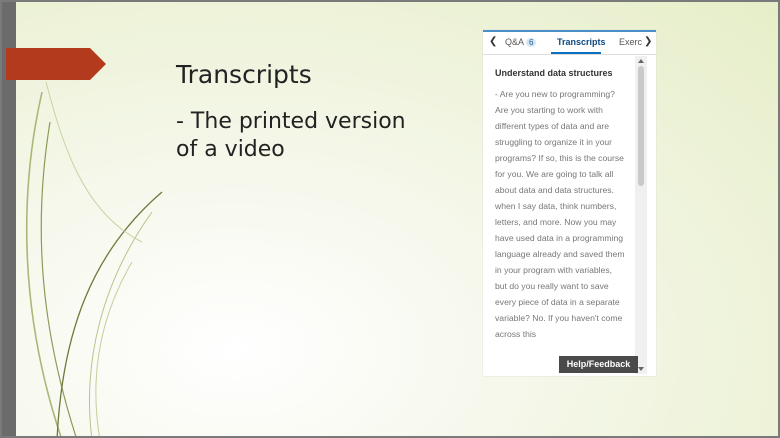 The height and width of the screenshot is (438, 780). I want to click on transcript-heading: Understand data structures, so click(554, 73).